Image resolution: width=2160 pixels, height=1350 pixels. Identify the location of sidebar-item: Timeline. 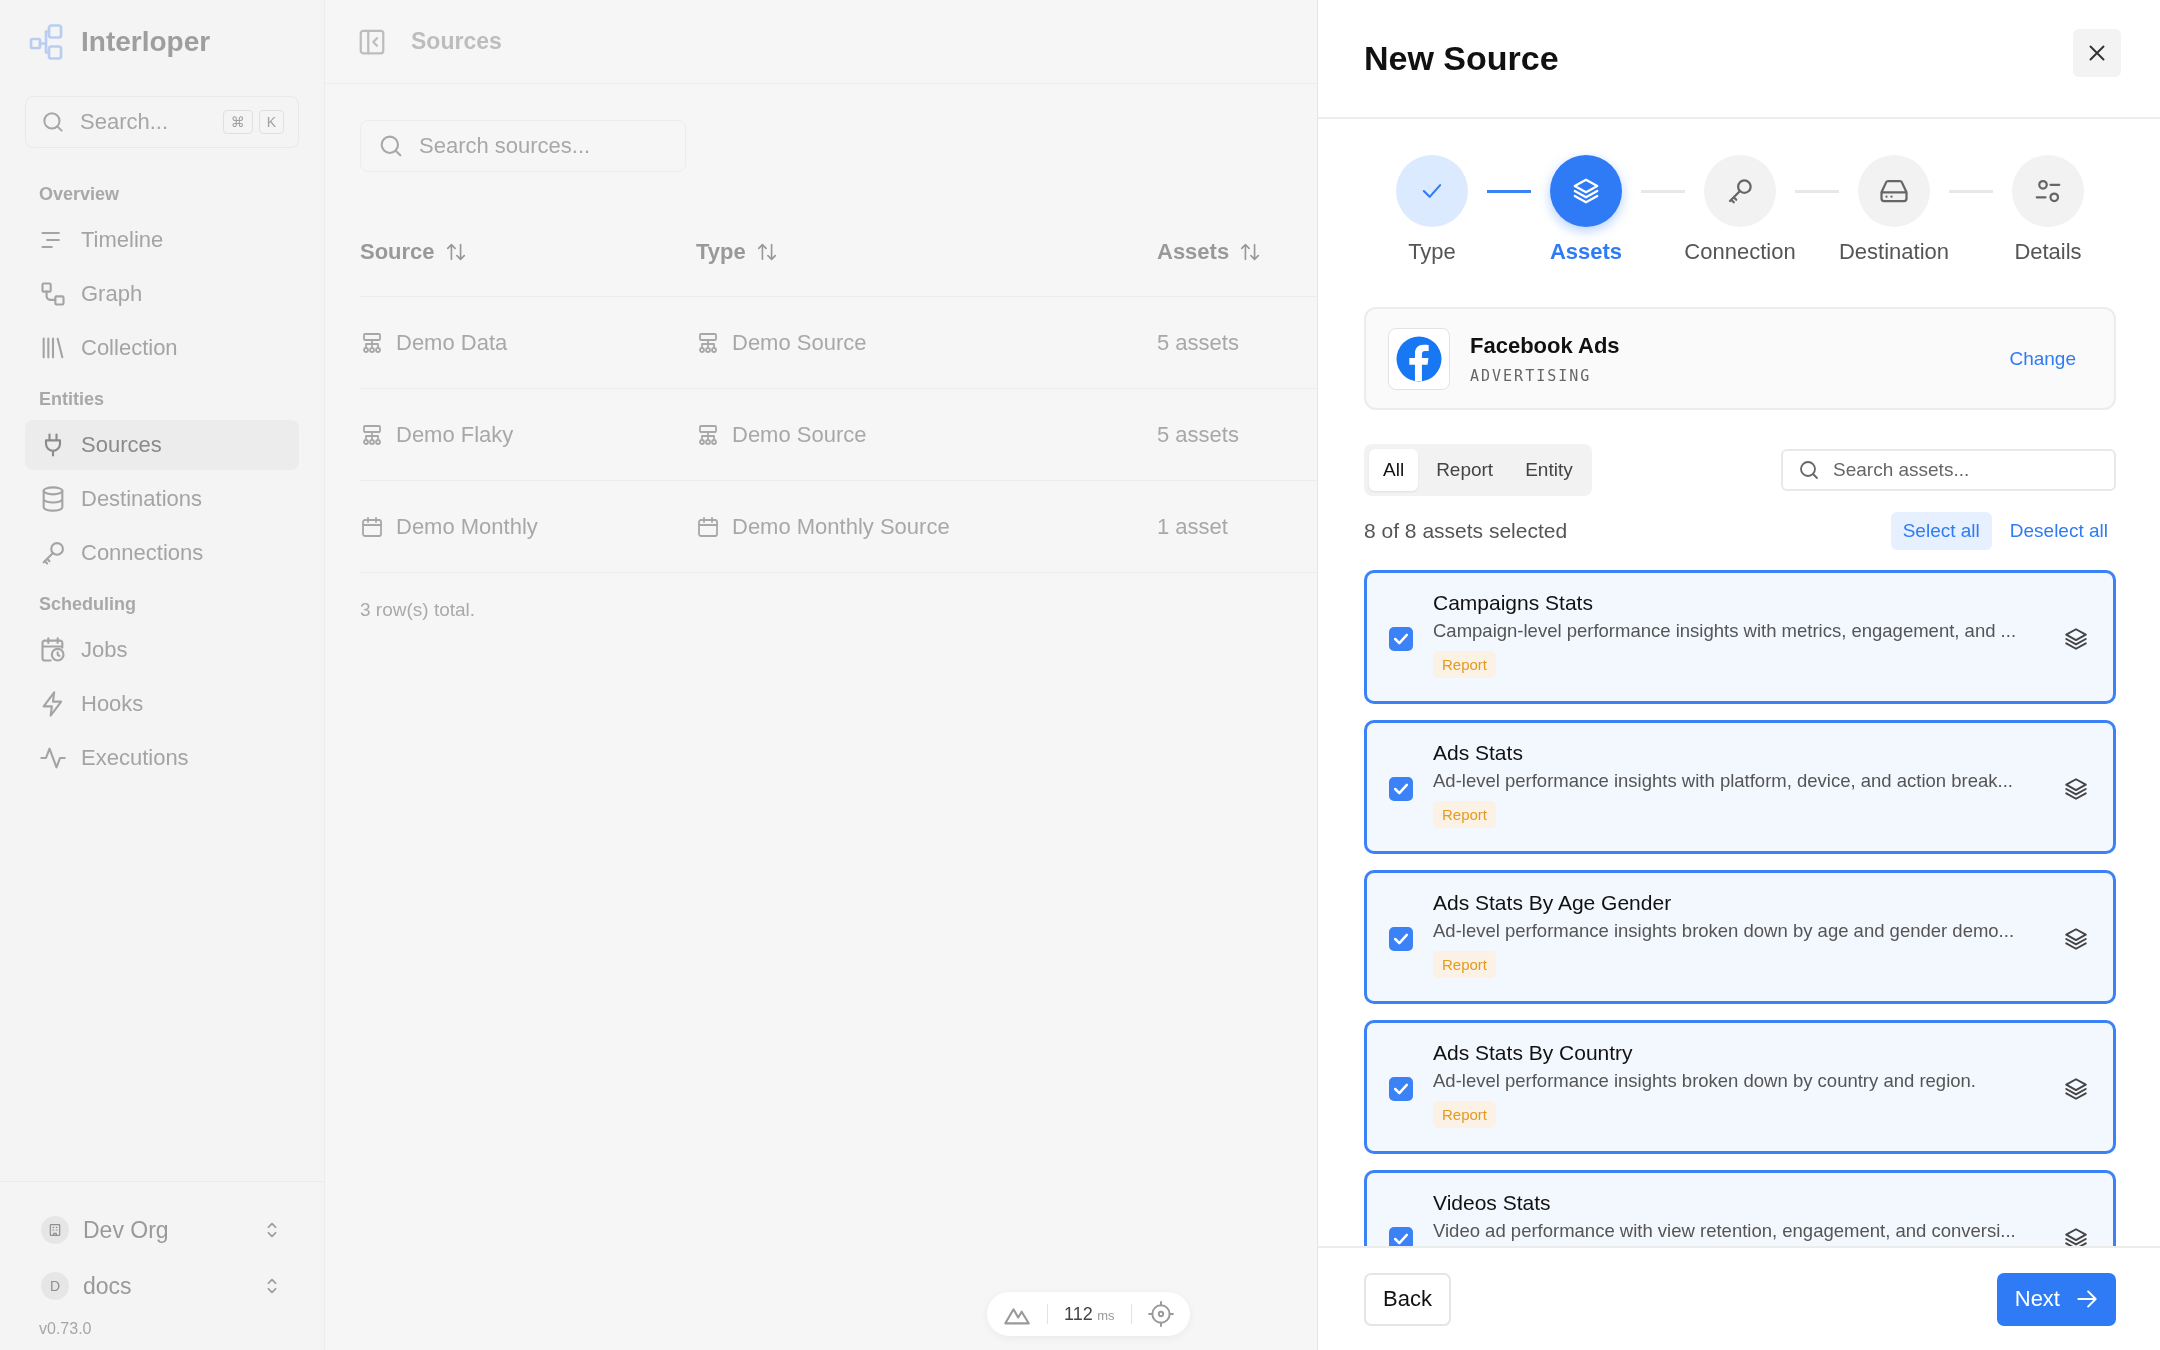
(162, 240).